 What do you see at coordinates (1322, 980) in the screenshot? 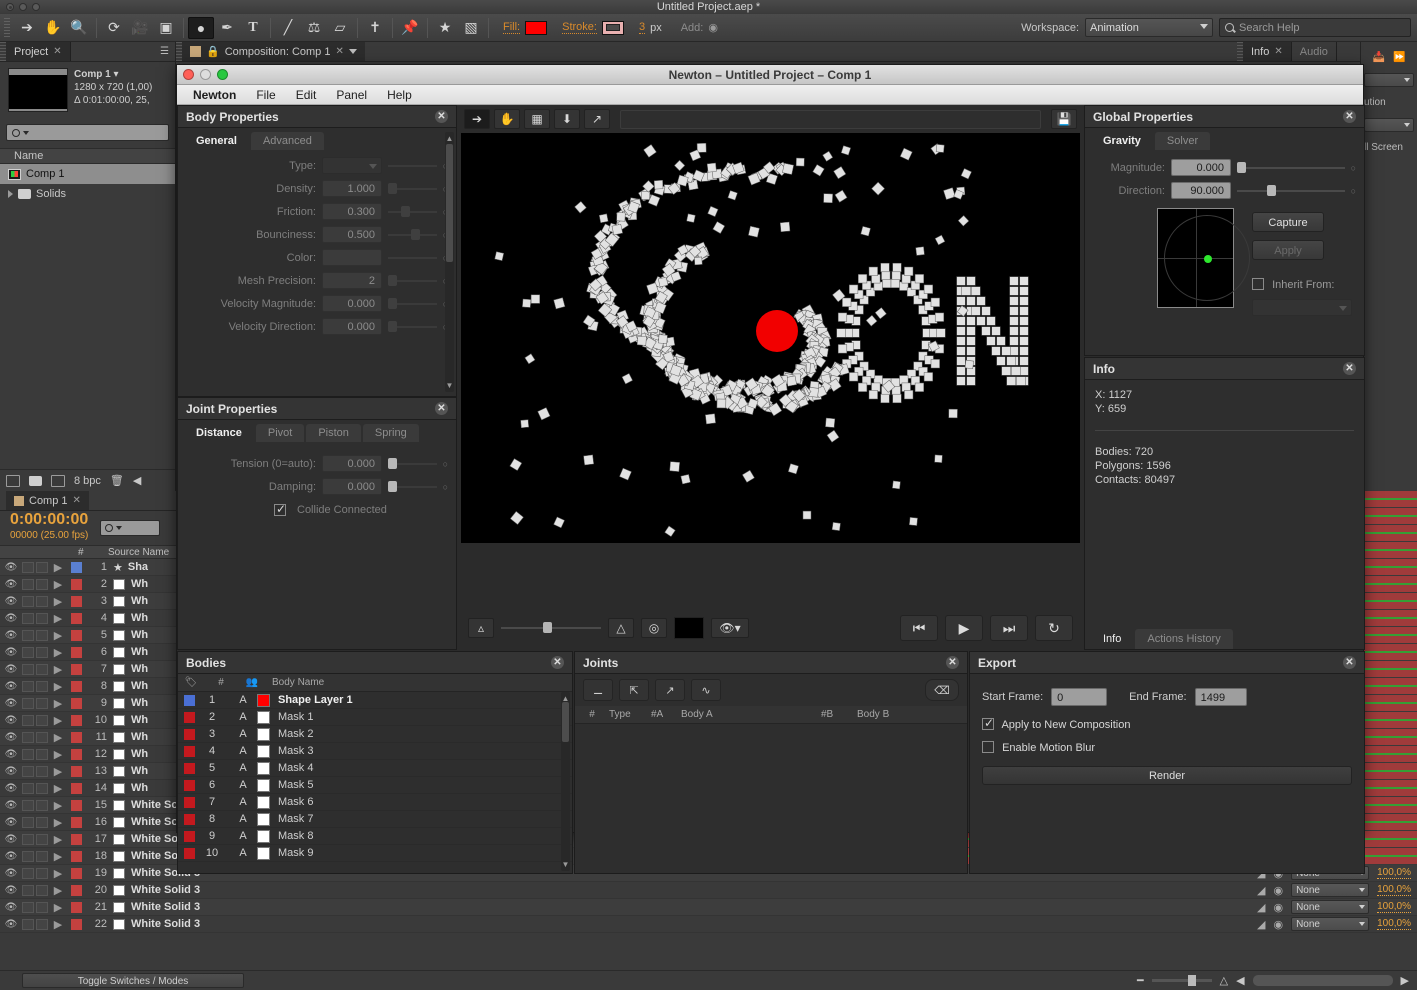
I see `timeline-scrollbar` at bounding box center [1322, 980].